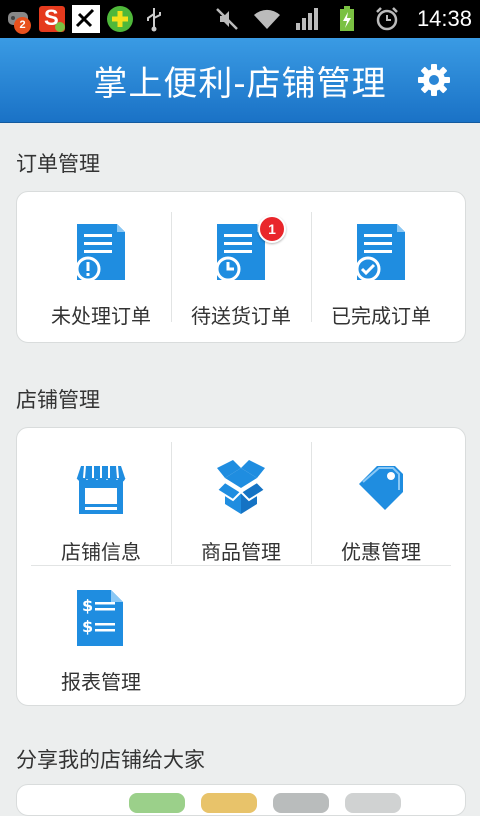 This screenshot has width=480, height=816. What do you see at coordinates (110, 760) in the screenshot?
I see `share-section-title: 分享我的店铺给大家` at bounding box center [110, 760].